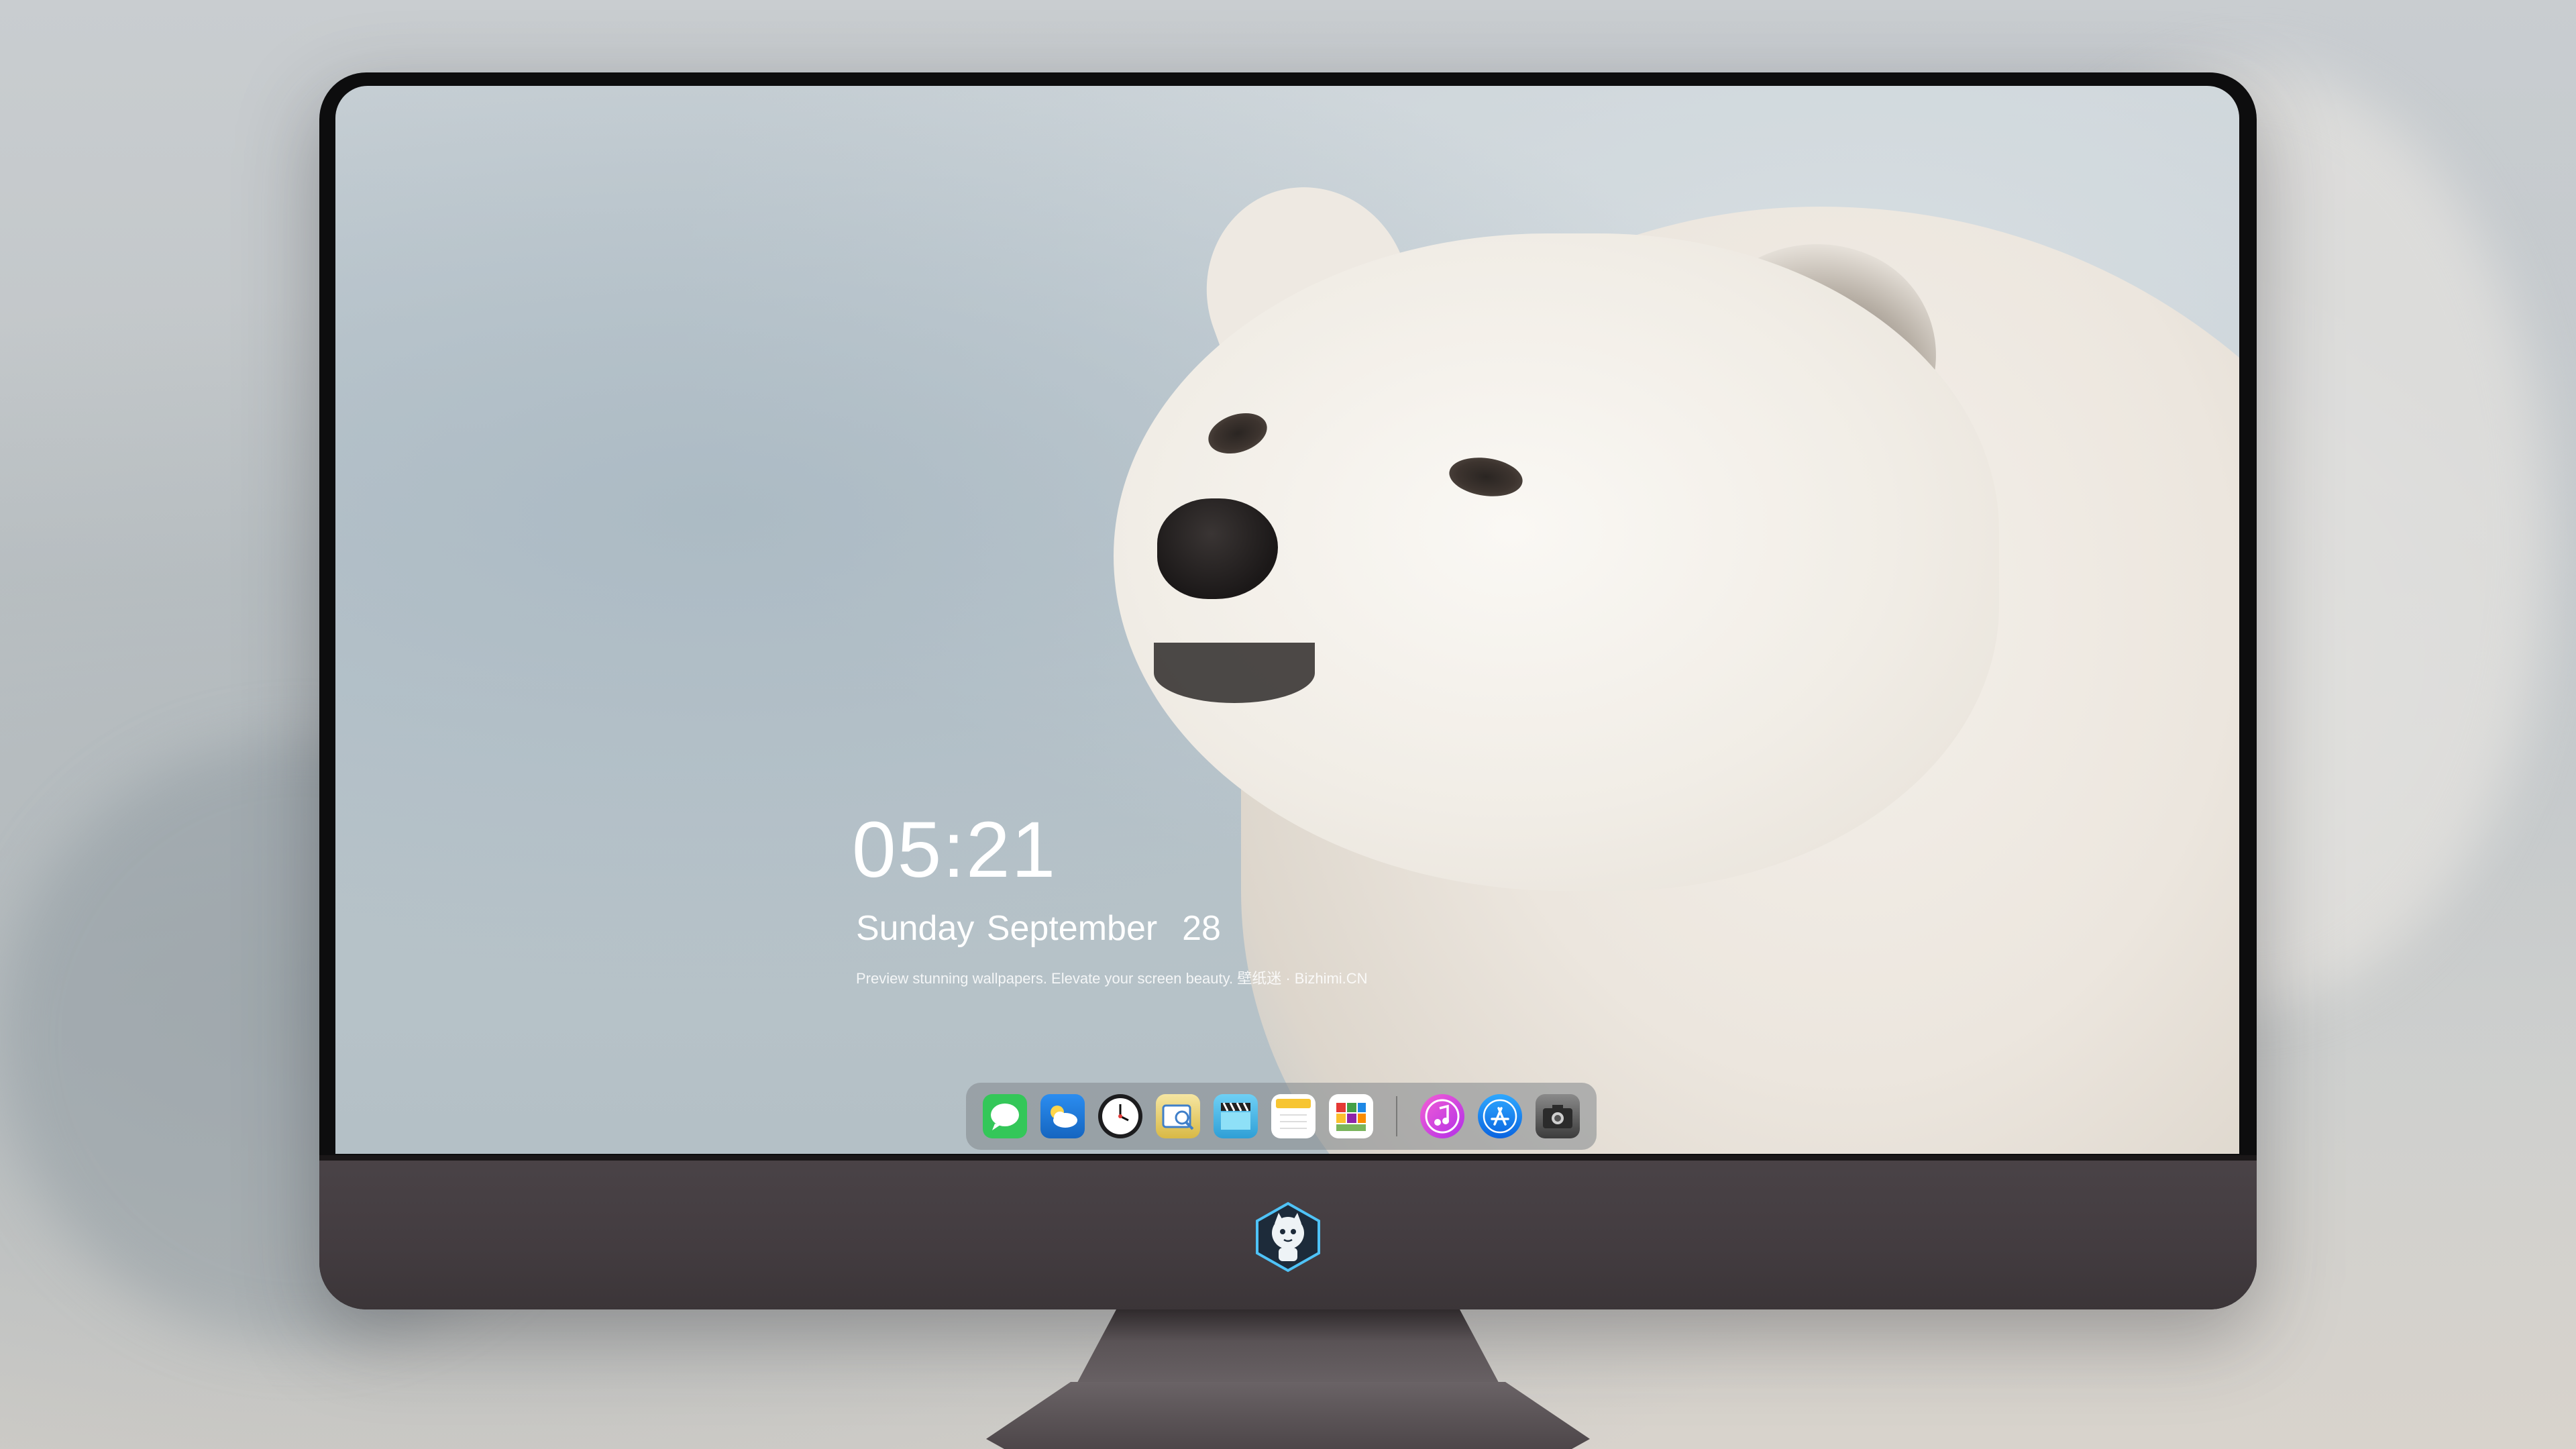 This screenshot has height=1449, width=2576. Describe the element at coordinates (1234, 673) in the screenshot. I see `wallpaper-fox-mouth` at that location.